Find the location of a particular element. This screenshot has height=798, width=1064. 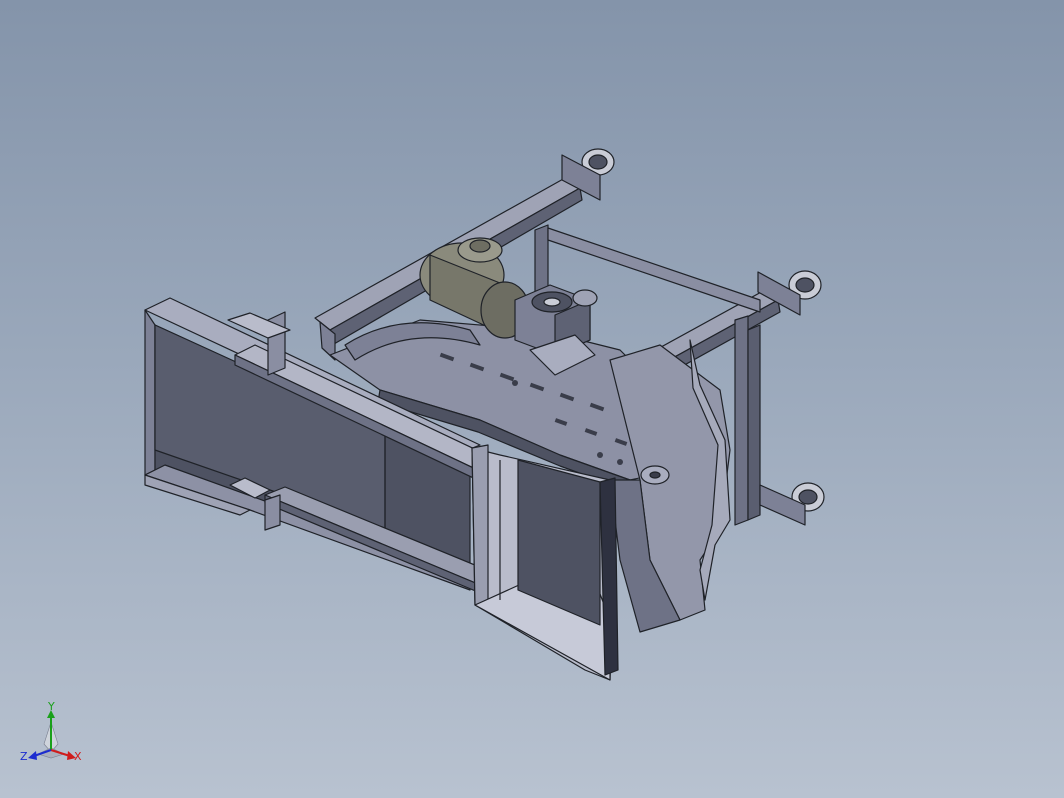

view-triad: Y X Z is located at coordinates (53, 737).